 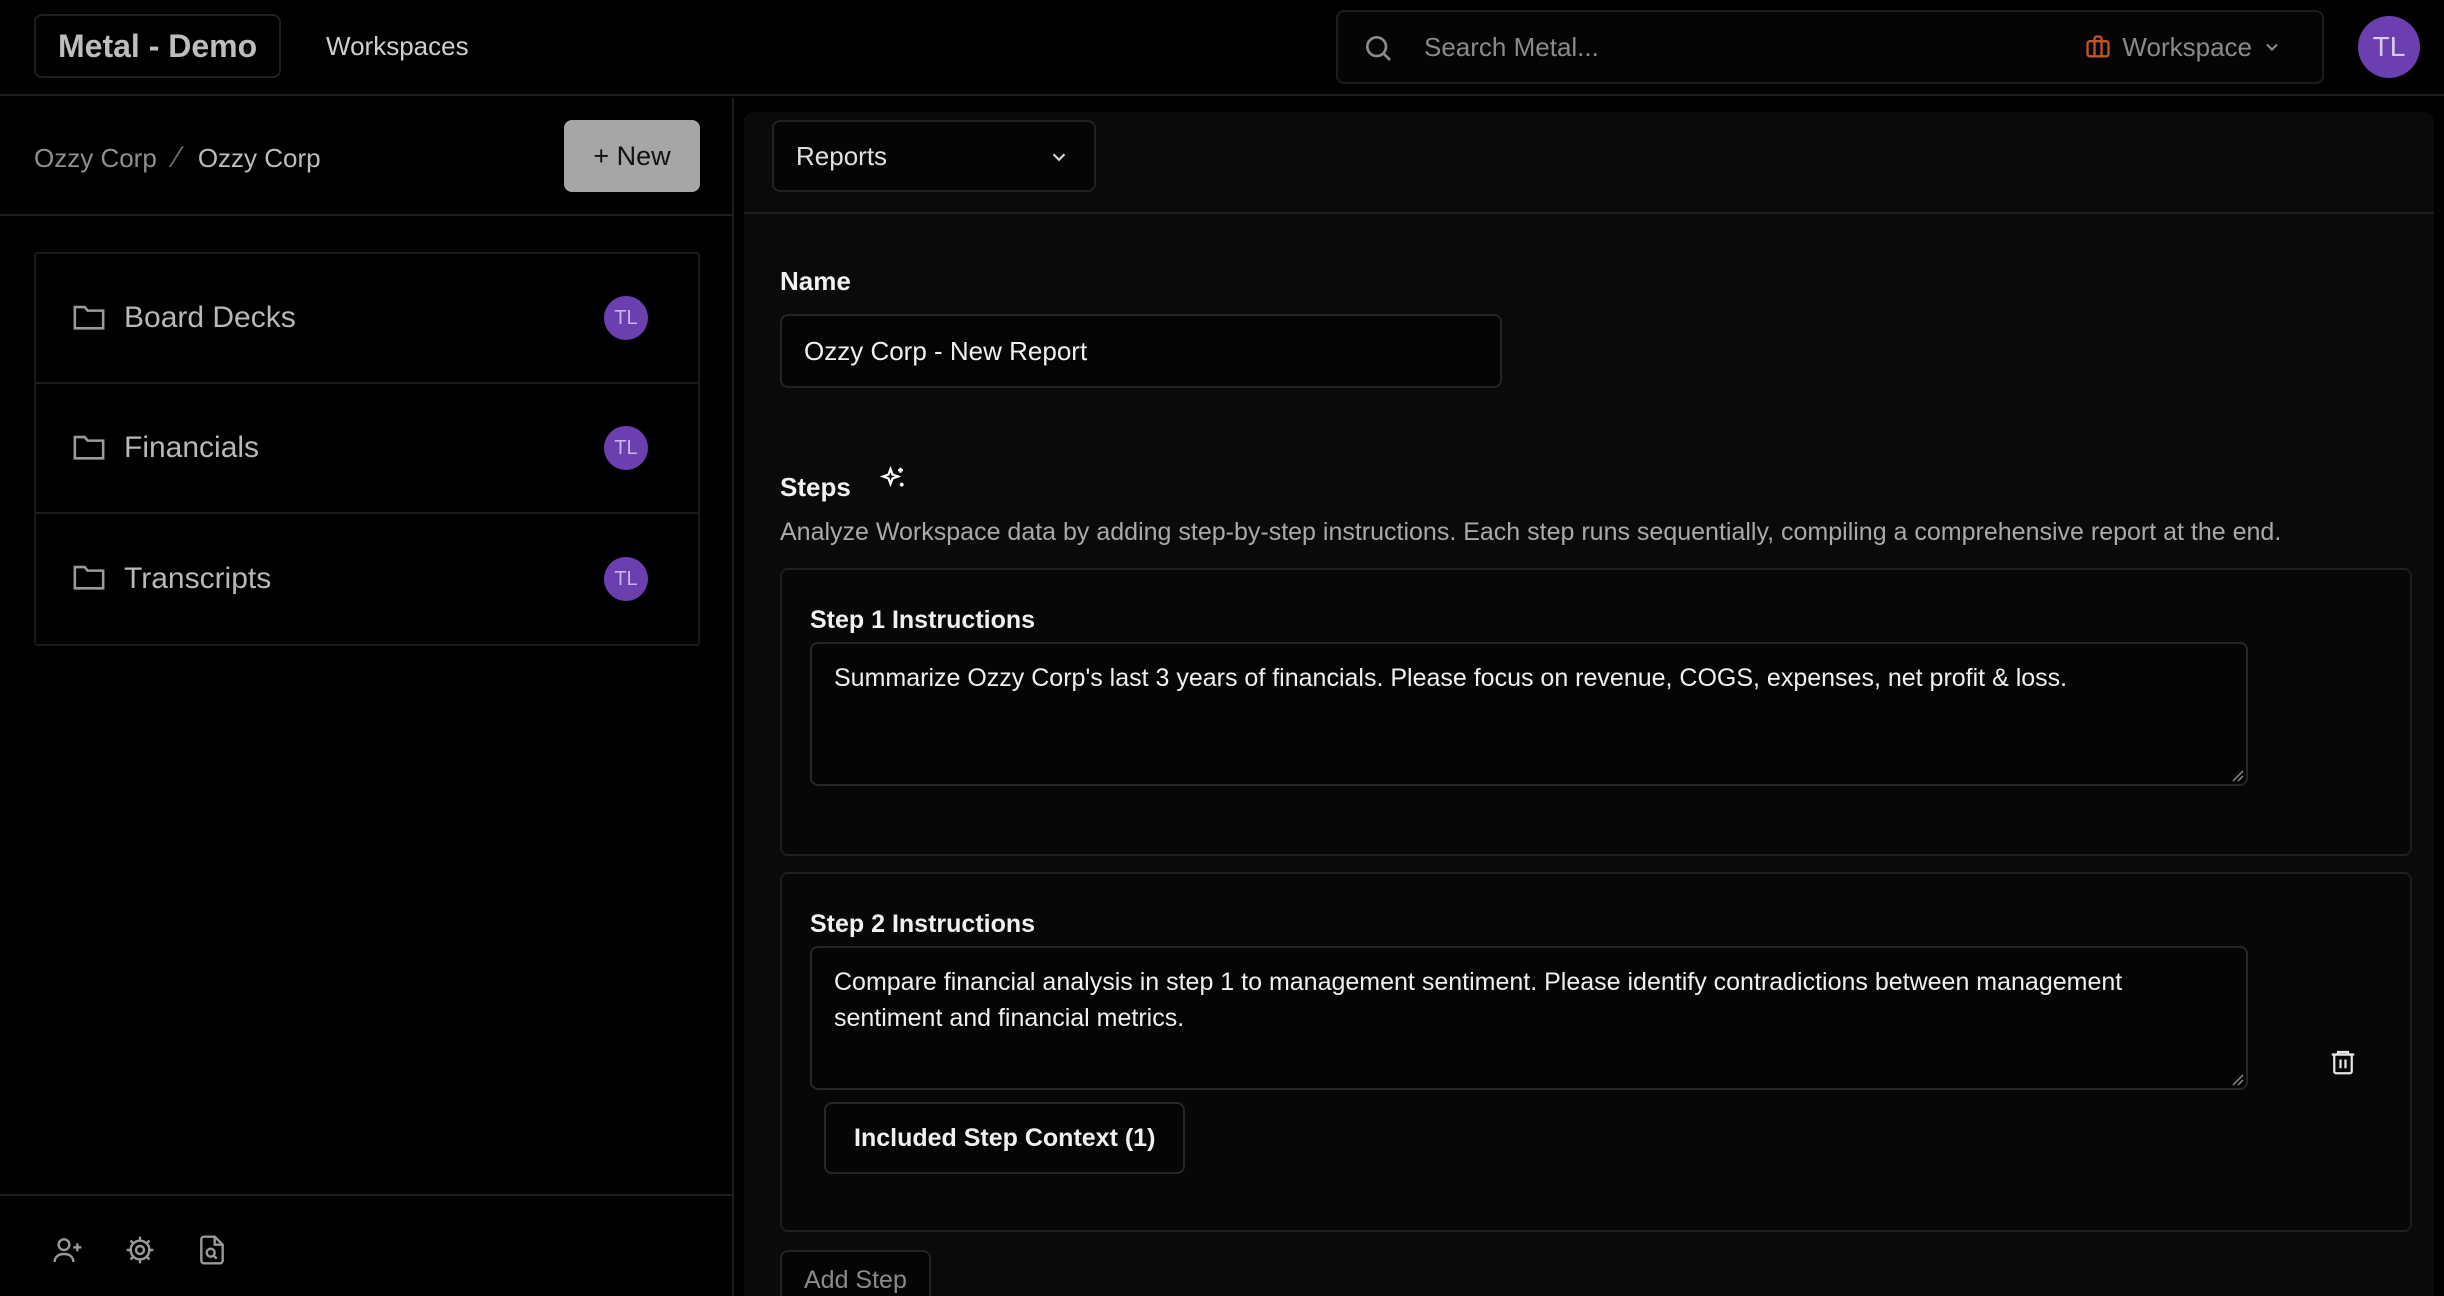 I want to click on included-step-context-button: Included Step Context (1), so click(x=1005, y=1138).